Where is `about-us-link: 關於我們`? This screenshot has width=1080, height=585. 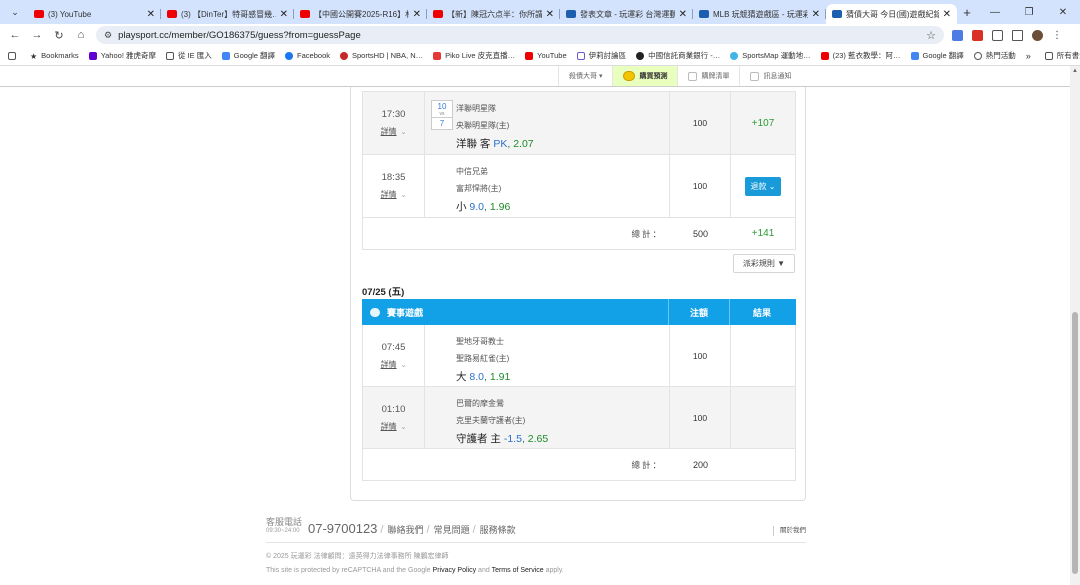 about-us-link: 關於我們 is located at coordinates (789, 531).